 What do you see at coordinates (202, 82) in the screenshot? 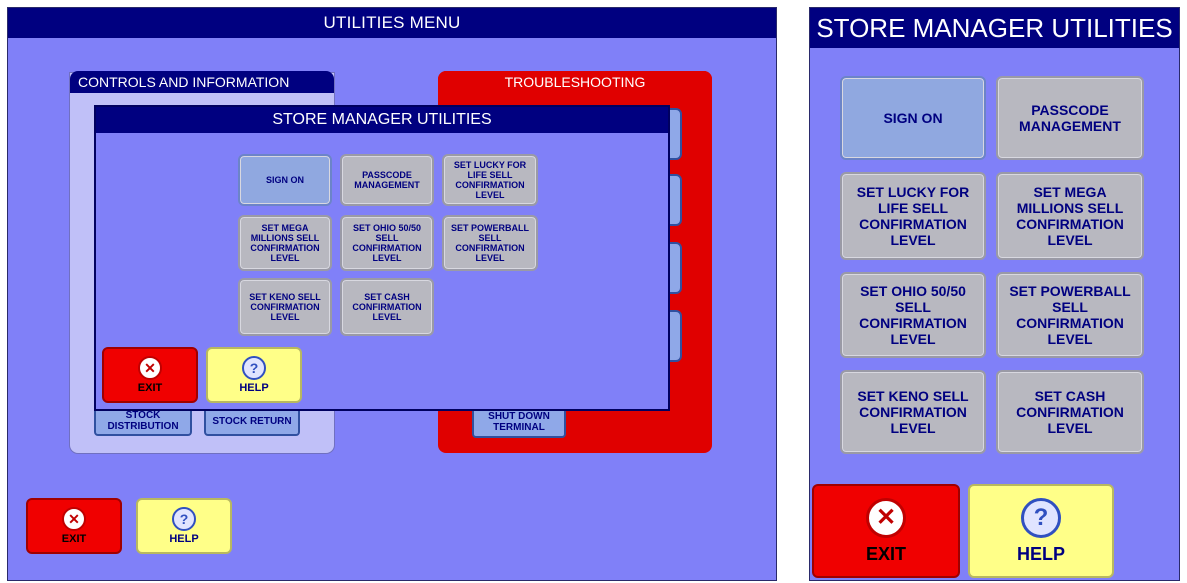
I see `controls-tab: CONTROLS AND INFORMATION` at bounding box center [202, 82].